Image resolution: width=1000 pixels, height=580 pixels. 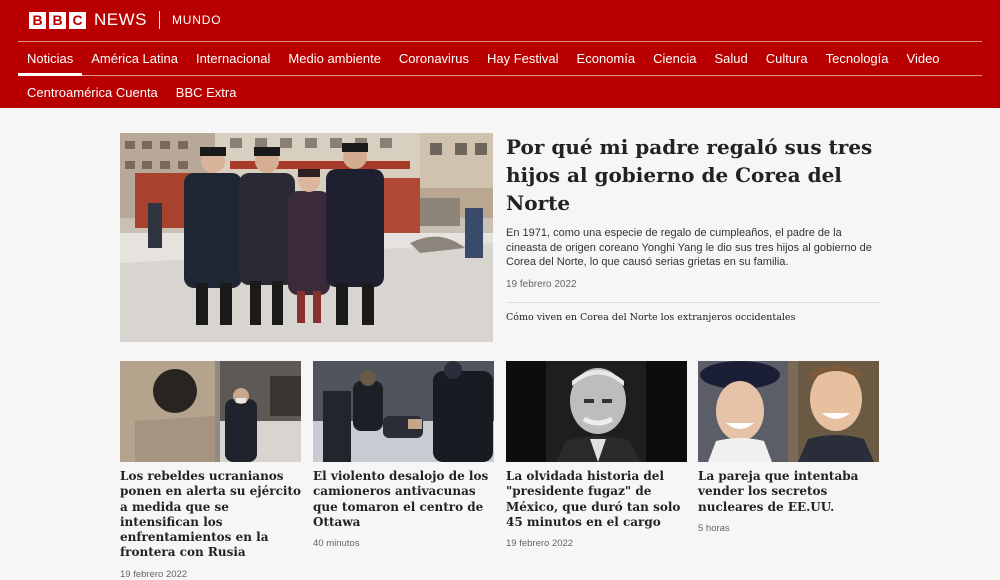 I want to click on brand-news-word: NEWS, so click(x=120, y=20).